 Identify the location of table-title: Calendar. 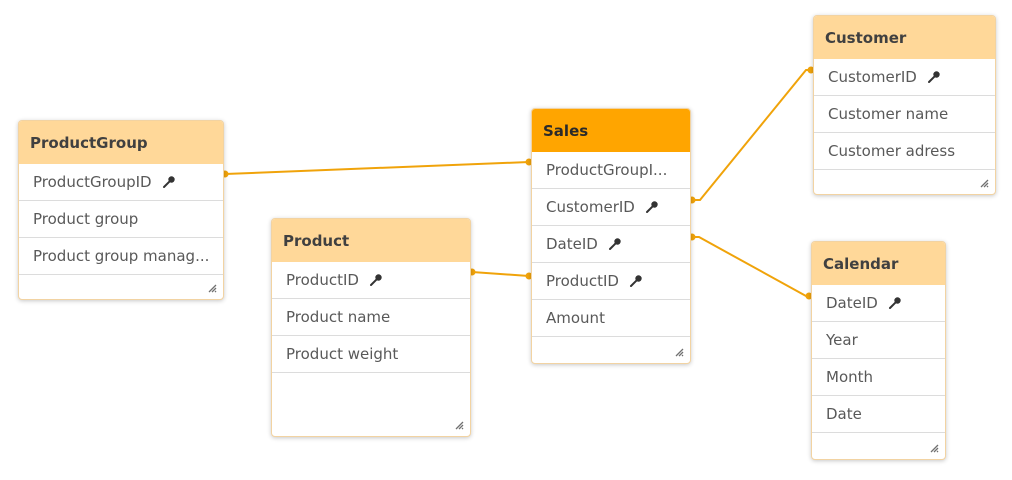
(878, 263).